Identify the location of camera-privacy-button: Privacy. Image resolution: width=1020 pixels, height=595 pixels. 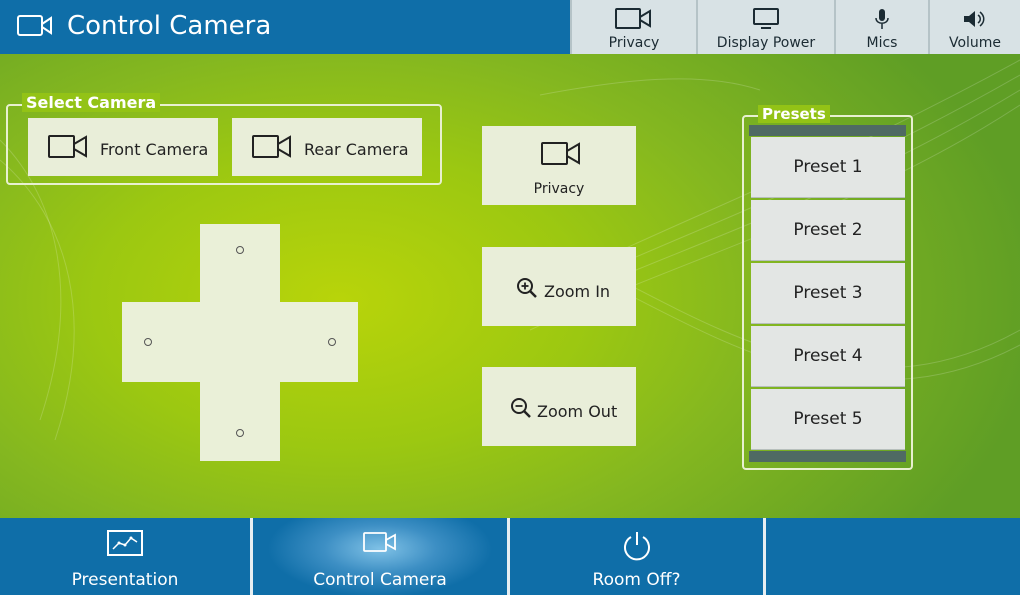
(559, 165).